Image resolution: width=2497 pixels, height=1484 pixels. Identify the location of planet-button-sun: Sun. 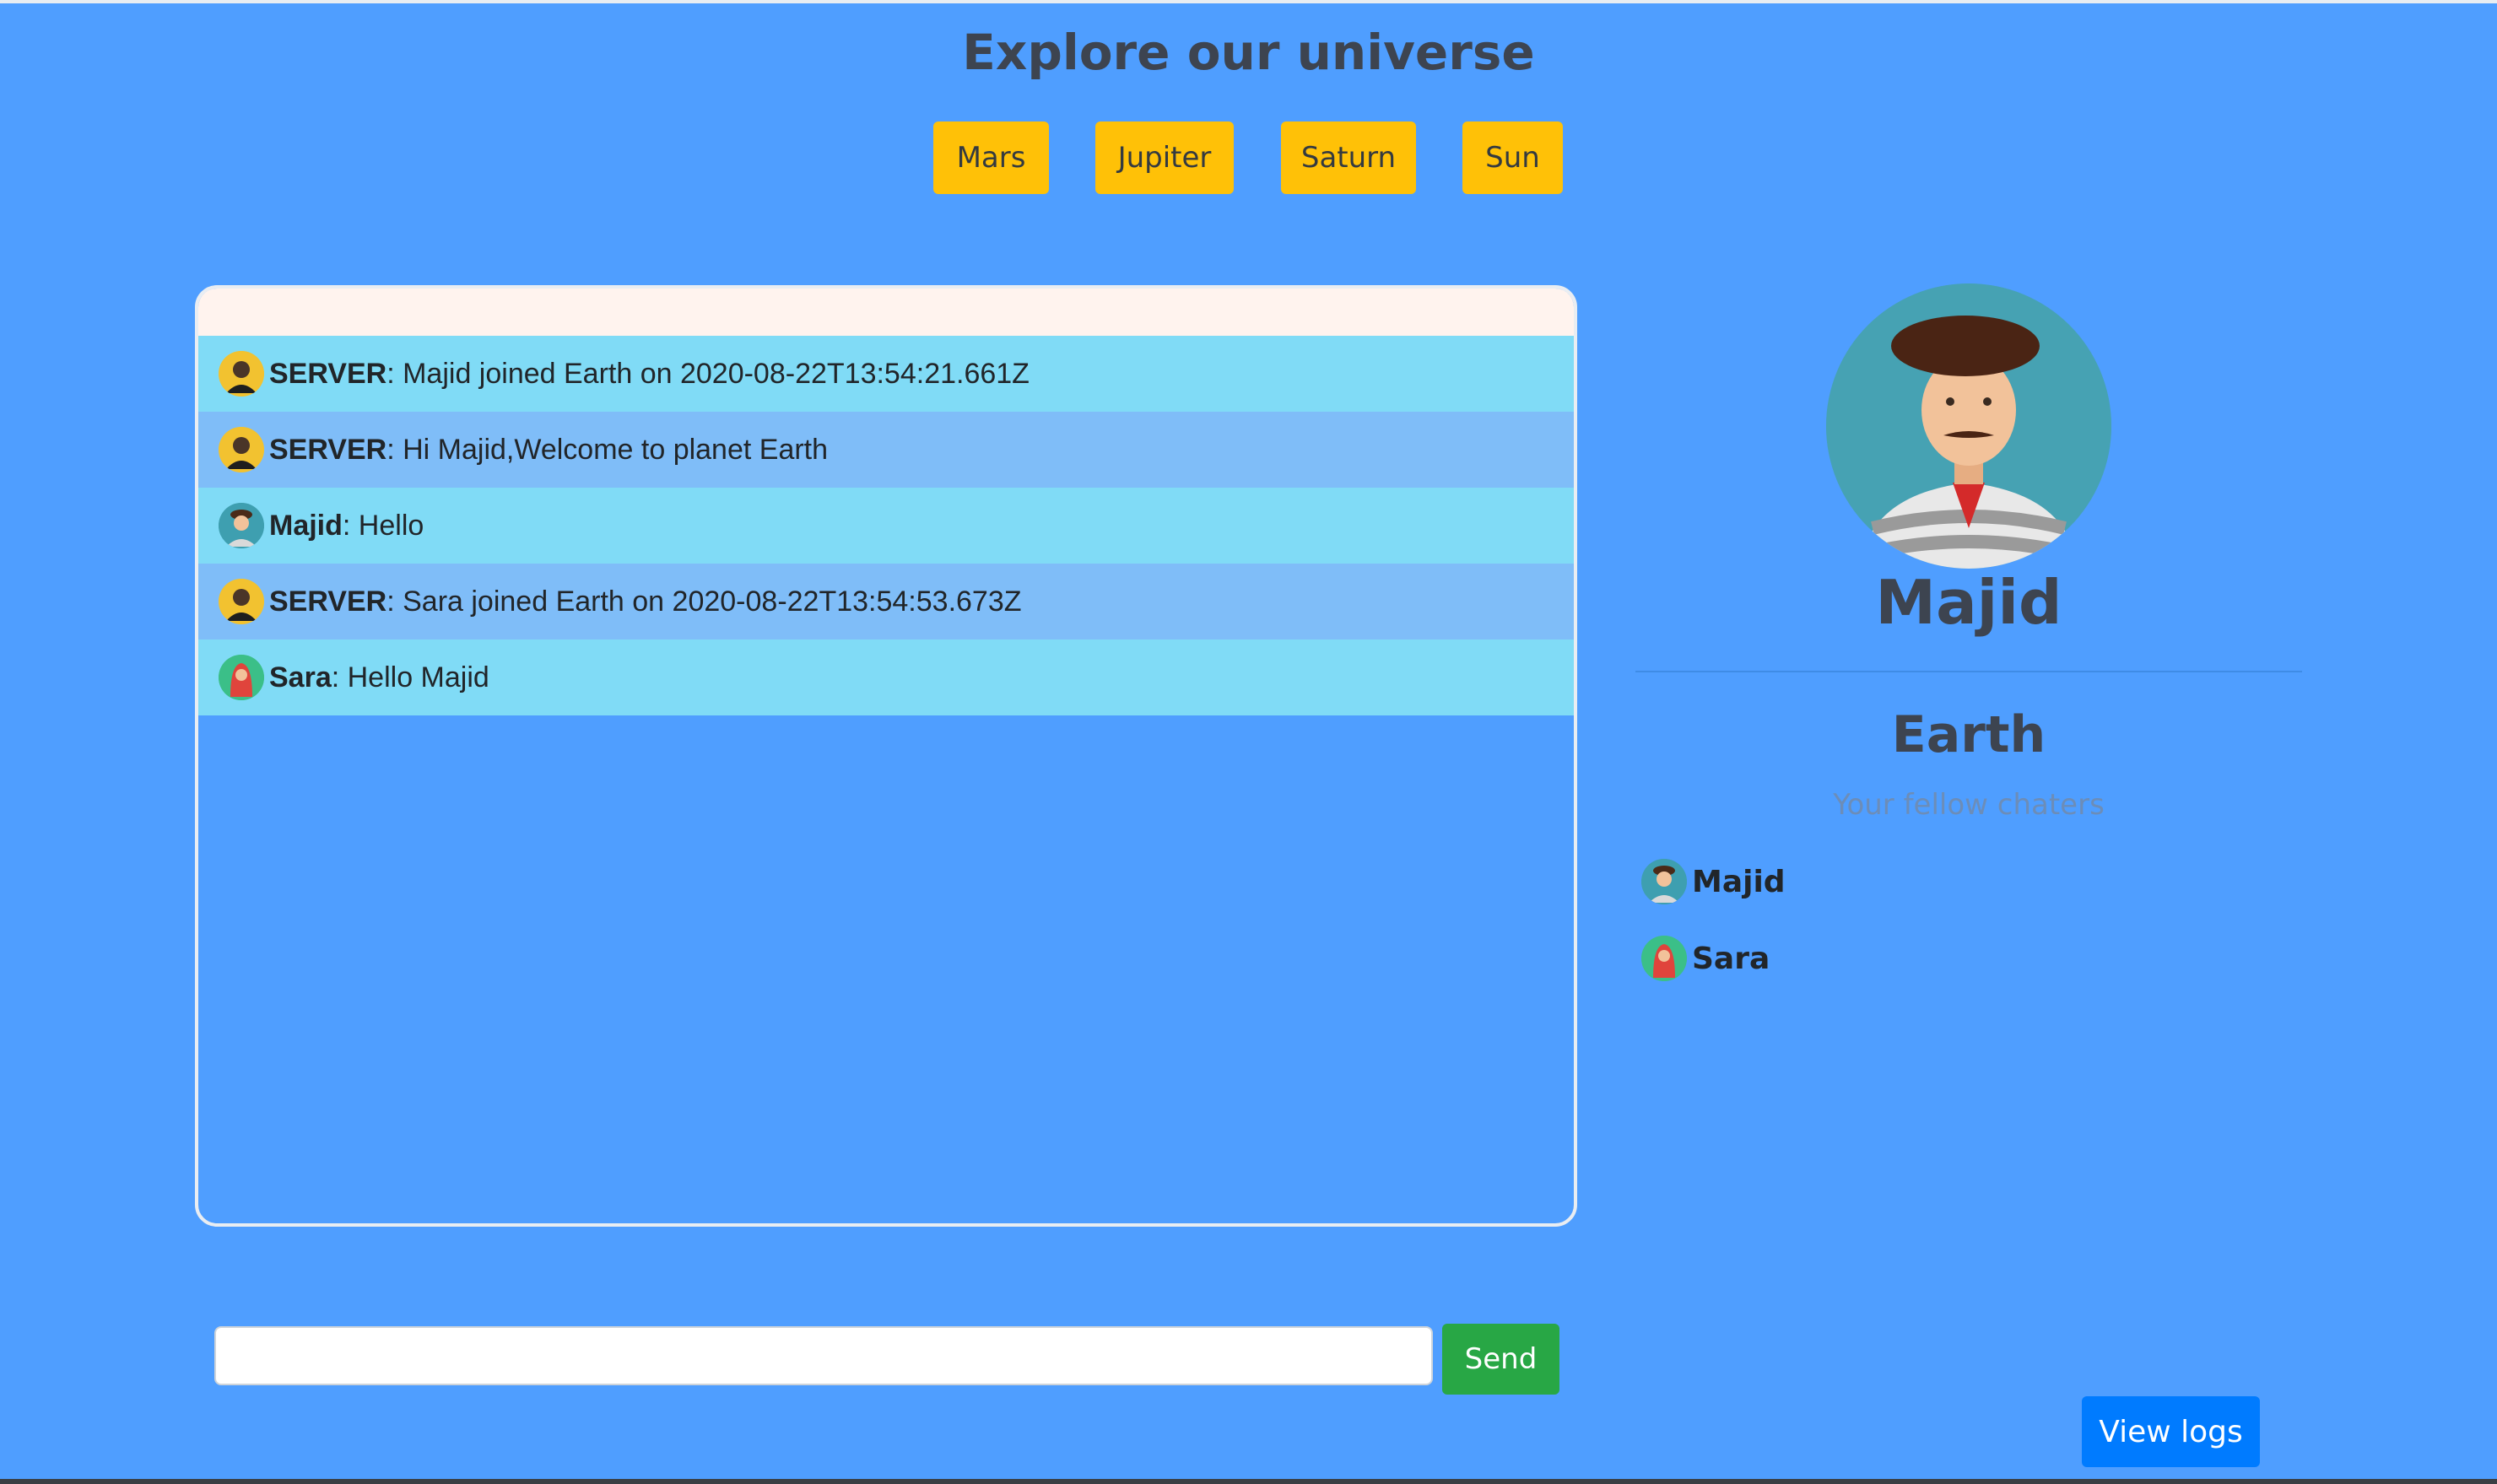
(1513, 157).